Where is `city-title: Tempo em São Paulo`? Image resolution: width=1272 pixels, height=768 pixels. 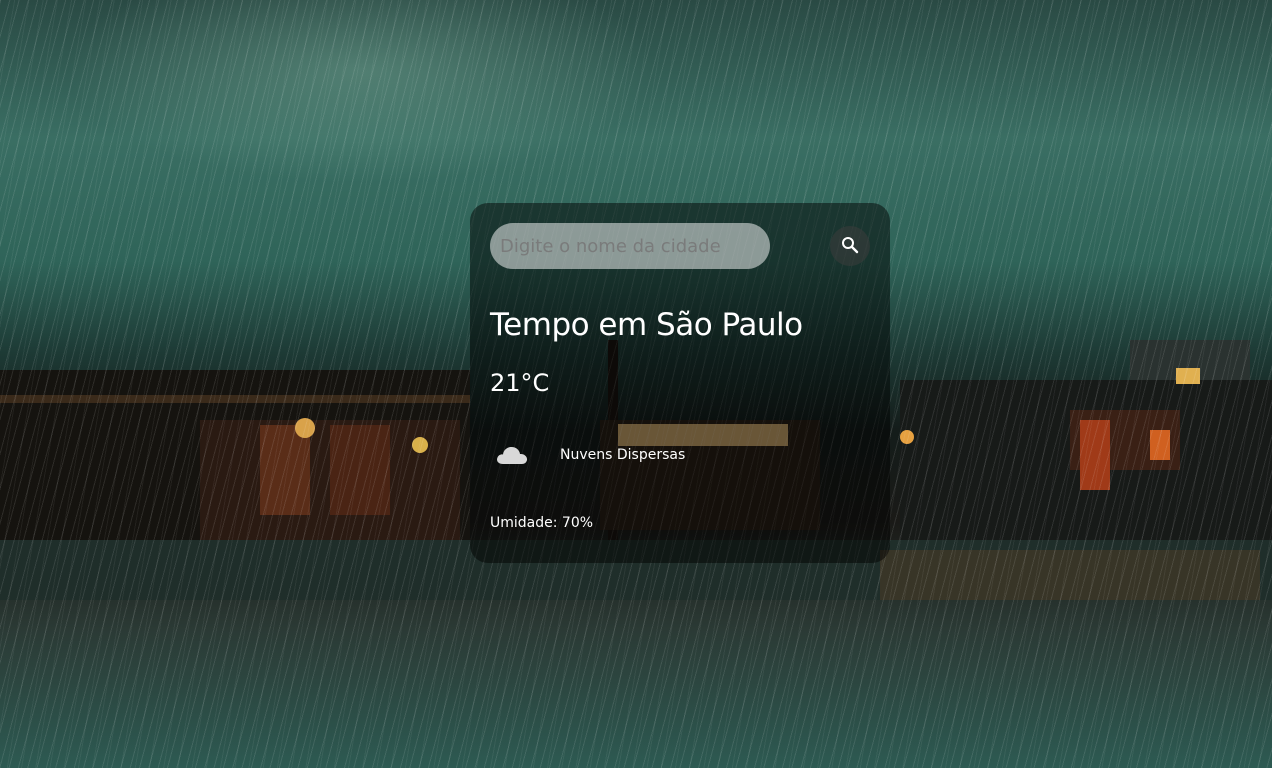
city-title: Tempo em São Paulo is located at coordinates (646, 325).